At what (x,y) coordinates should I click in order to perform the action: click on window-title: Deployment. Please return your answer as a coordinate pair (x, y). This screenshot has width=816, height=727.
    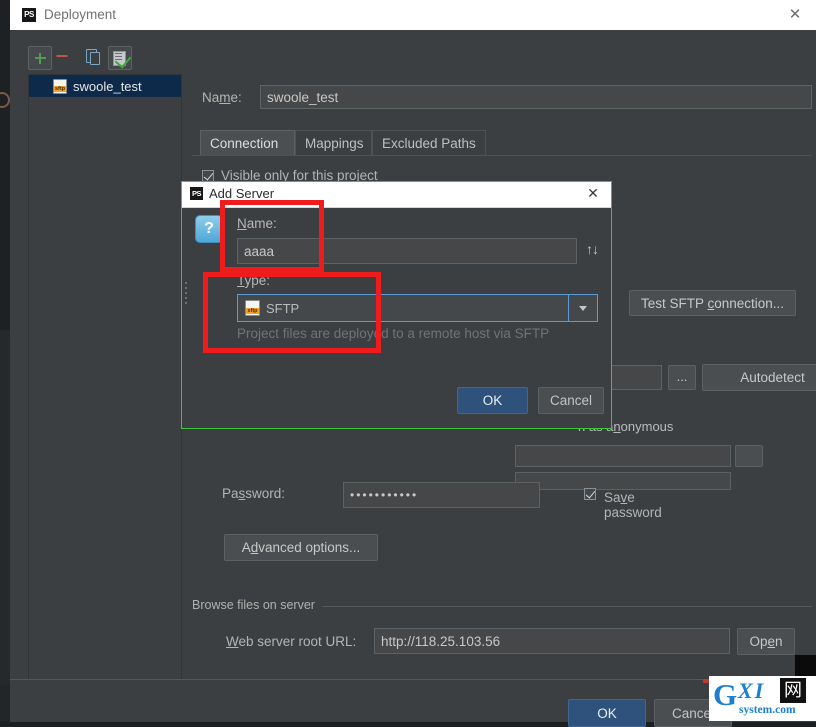
    Looking at the image, I should click on (80, 14).